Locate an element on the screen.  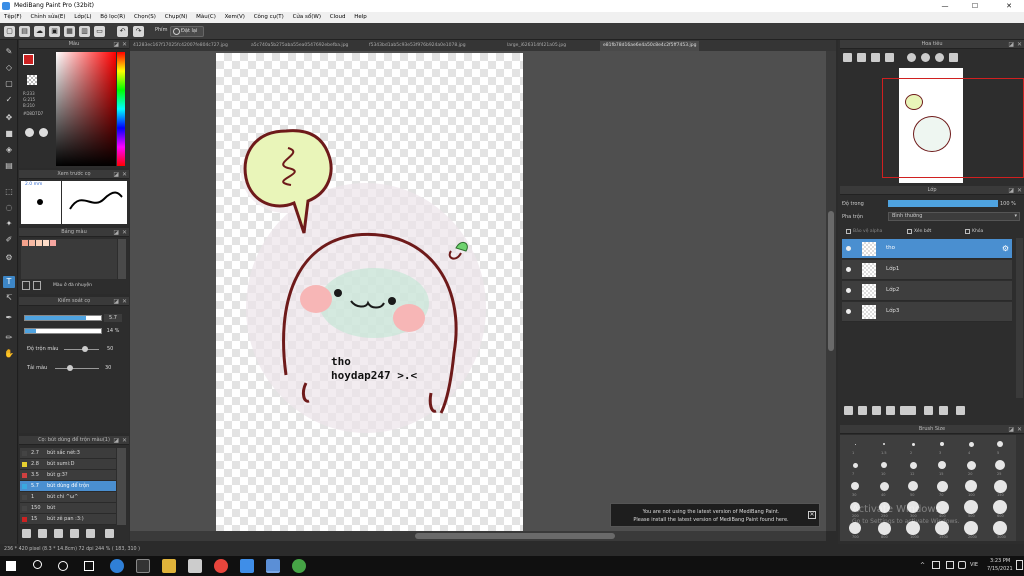
brush-size-cell: 150 is located at coordinates (1000, 488).